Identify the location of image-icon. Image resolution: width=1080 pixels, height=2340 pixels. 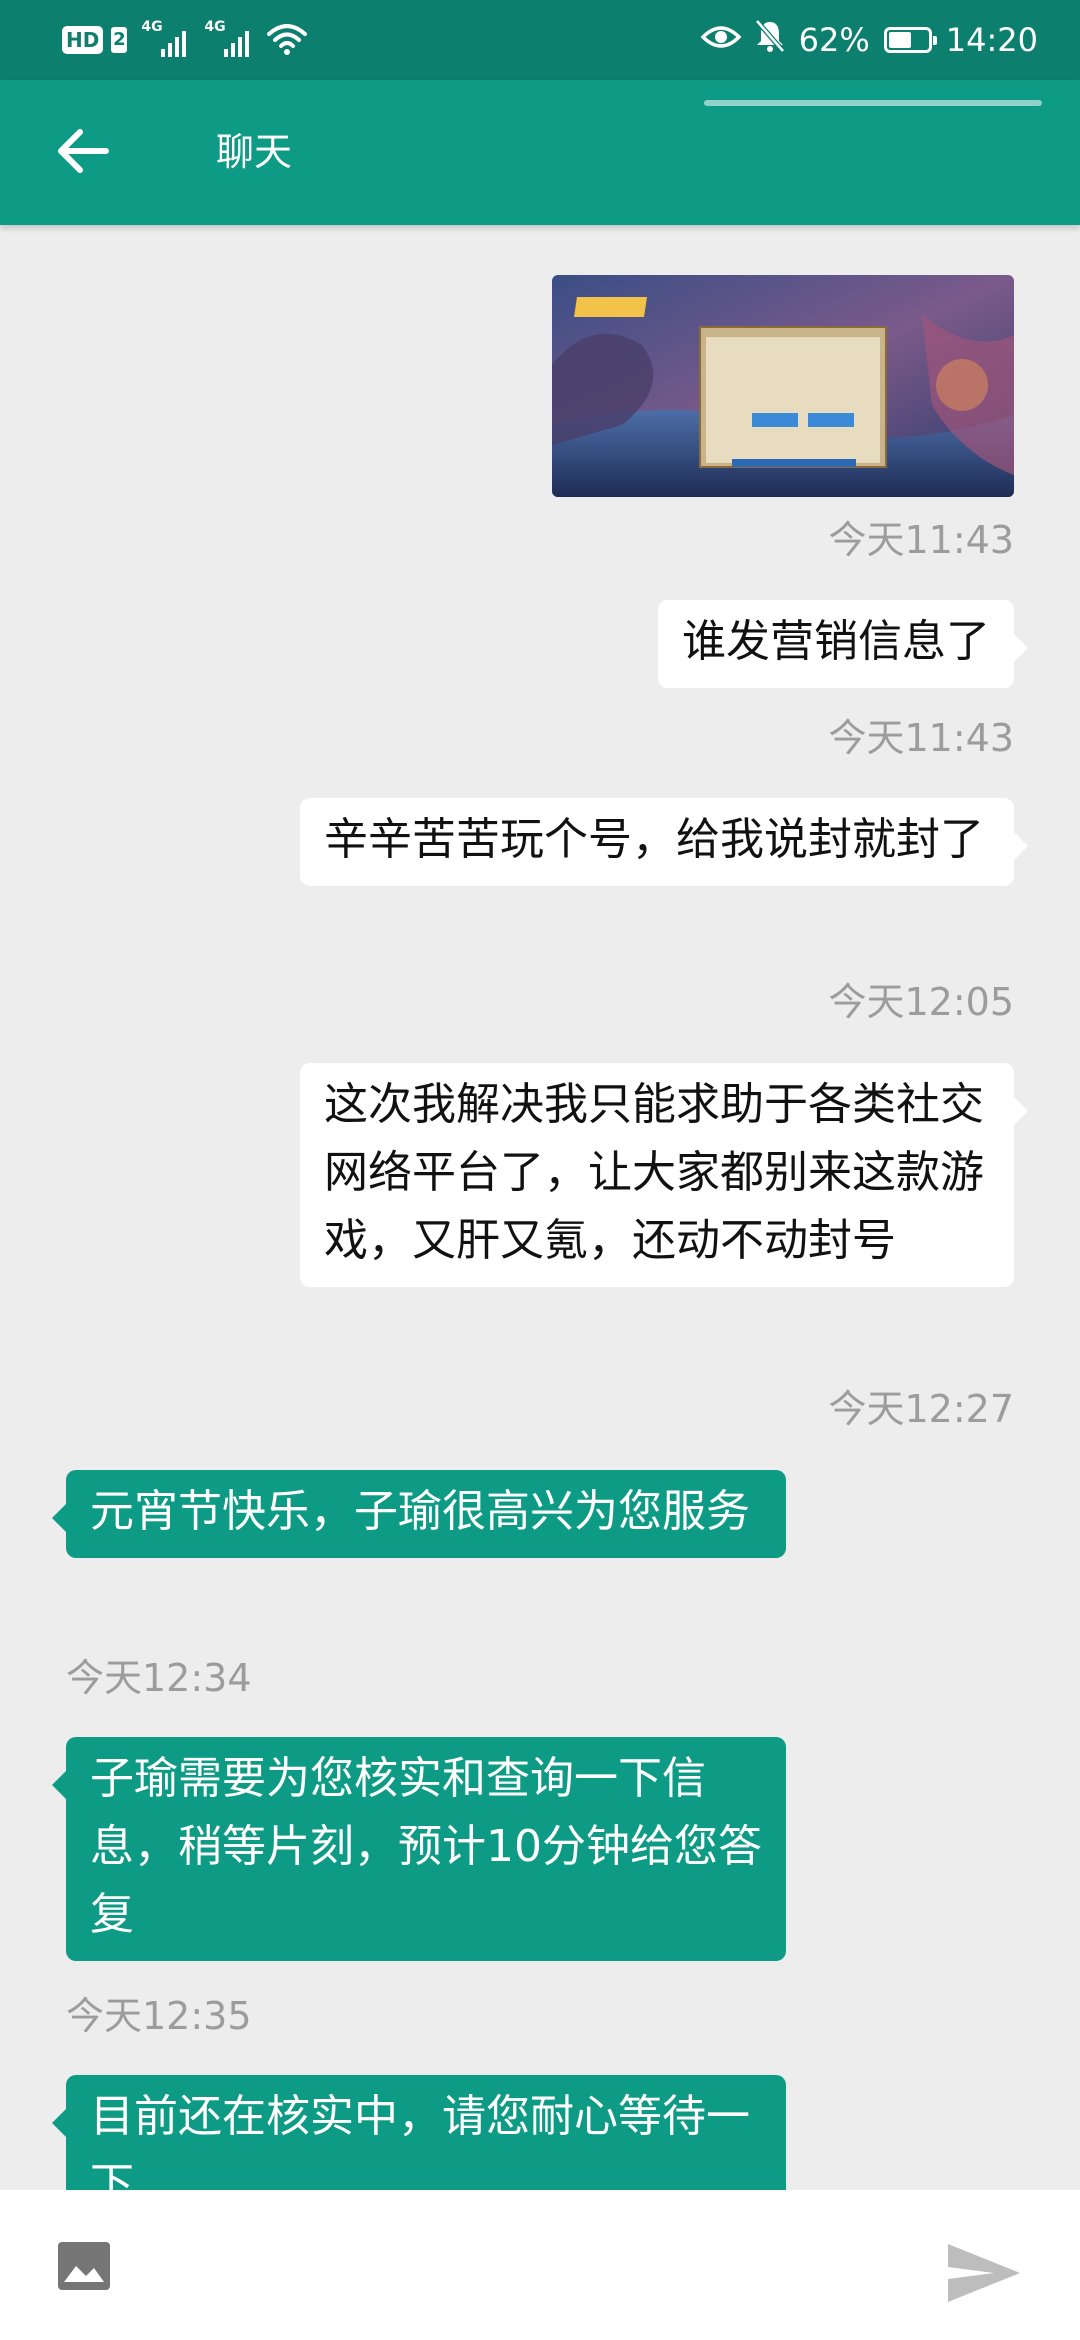
(84, 2270).